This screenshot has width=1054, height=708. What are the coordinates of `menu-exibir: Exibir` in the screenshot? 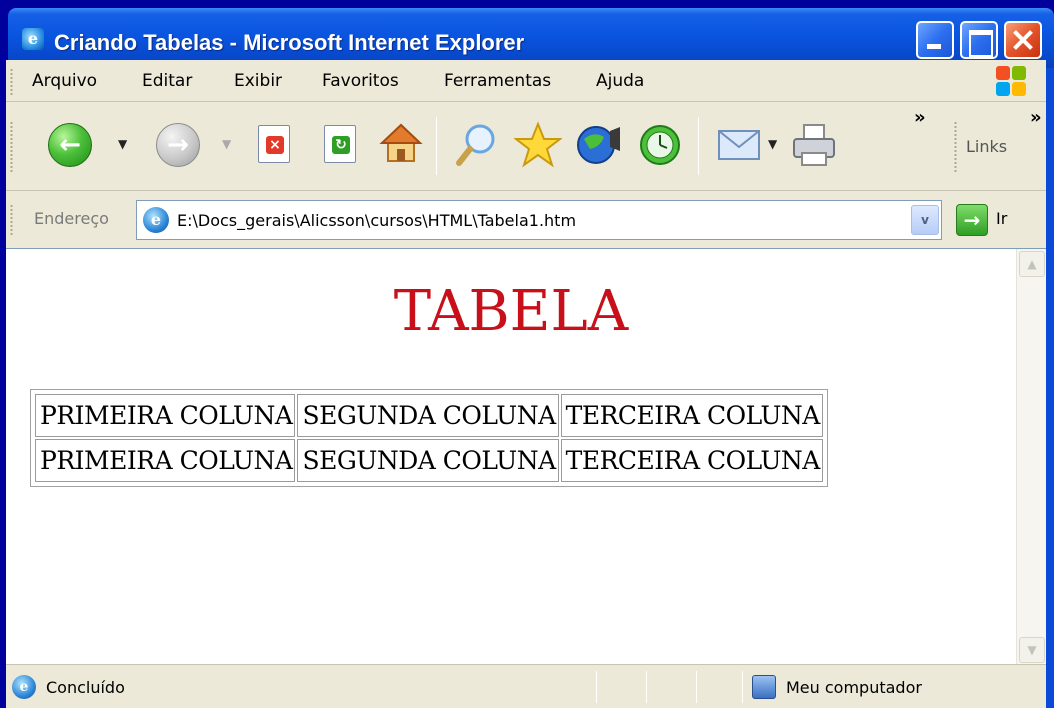 It's located at (258, 81).